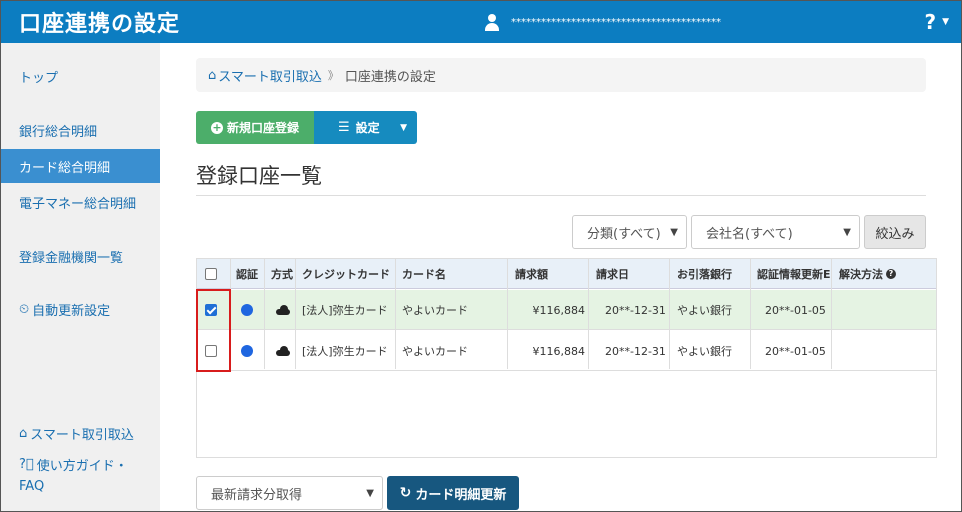 The image size is (962, 512). I want to click on question-circle-icon: ?, so click(891, 274).